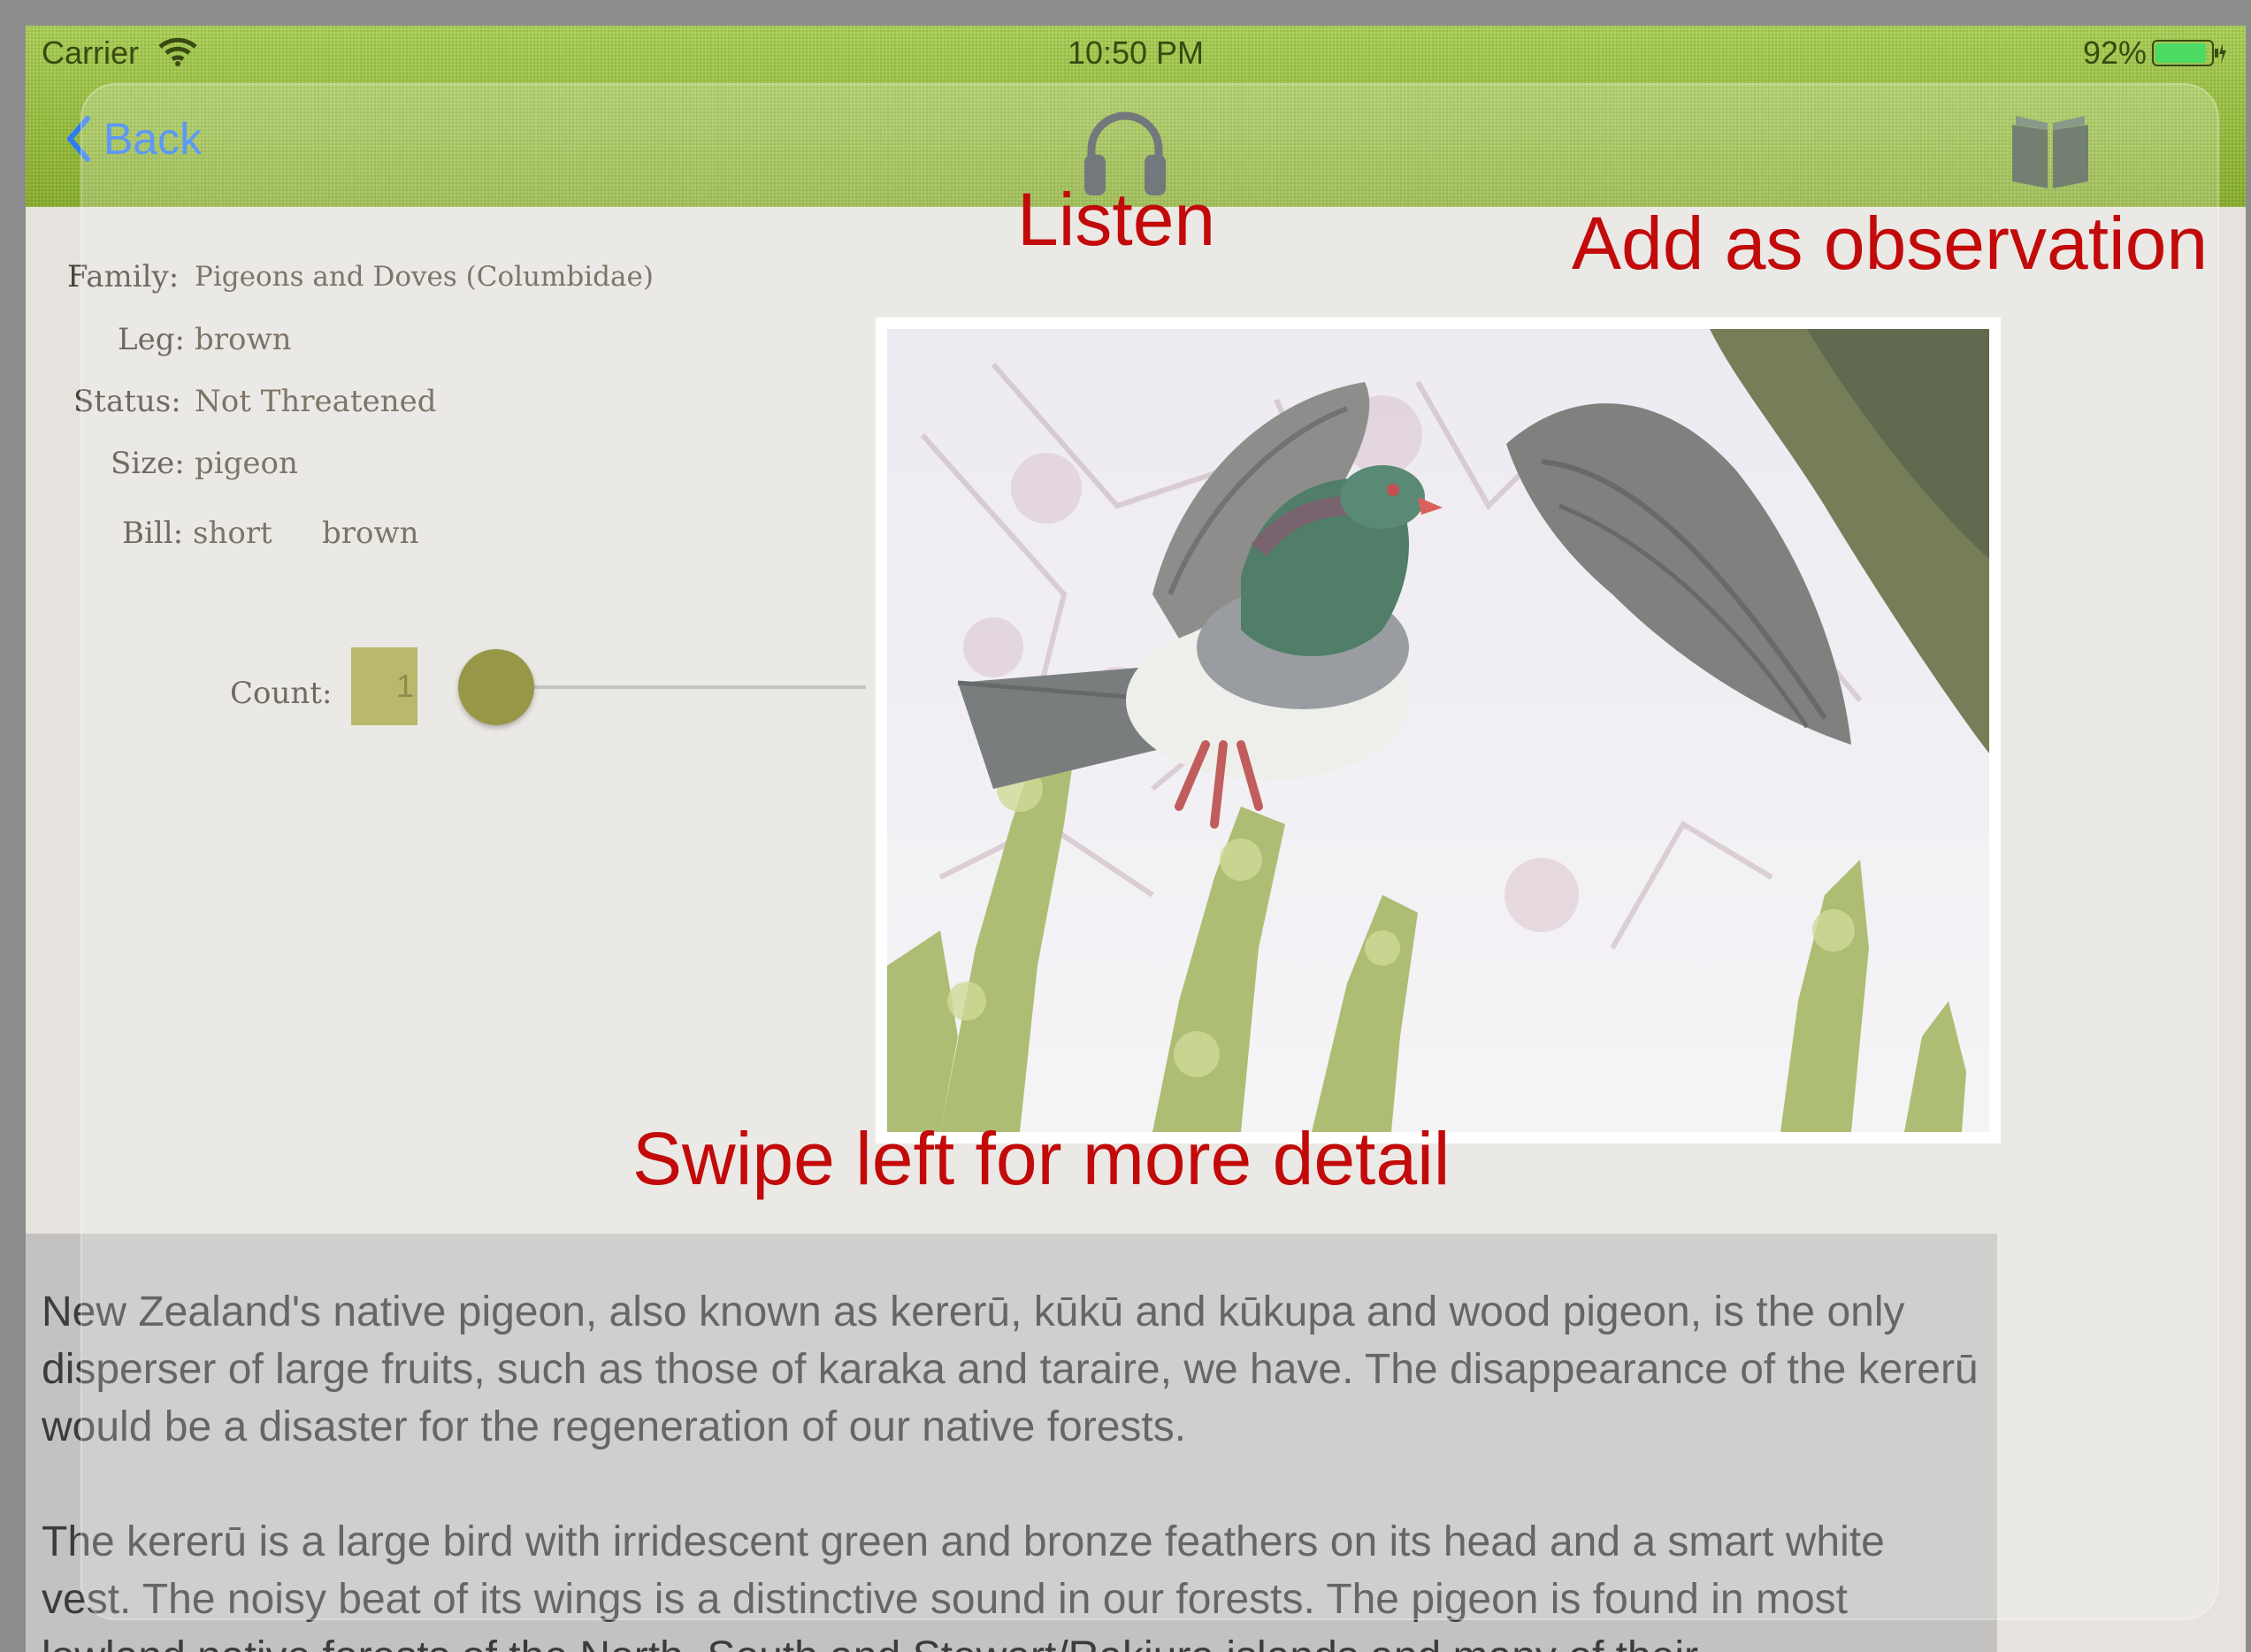  Describe the element at coordinates (1136, 52) in the screenshot. I see `status-clock: 10:50 PM` at that location.